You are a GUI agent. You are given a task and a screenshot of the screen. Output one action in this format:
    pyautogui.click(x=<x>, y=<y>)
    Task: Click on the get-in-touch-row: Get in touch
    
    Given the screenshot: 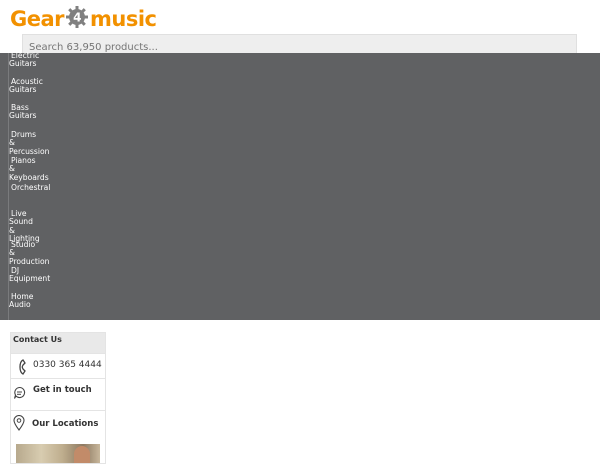 What is the action you would take?
    pyautogui.click(x=58, y=391)
    